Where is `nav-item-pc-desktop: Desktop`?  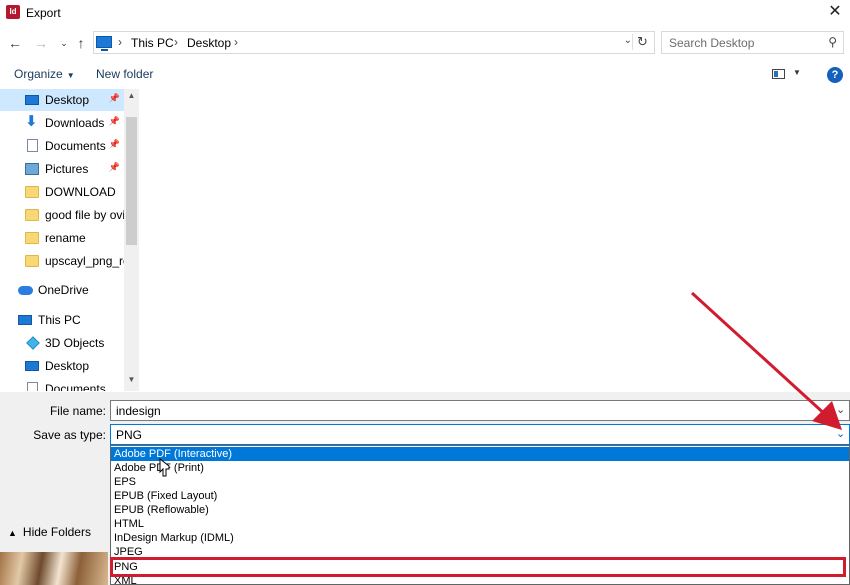
nav-item-pc-desktop: Desktop is located at coordinates (62, 366).